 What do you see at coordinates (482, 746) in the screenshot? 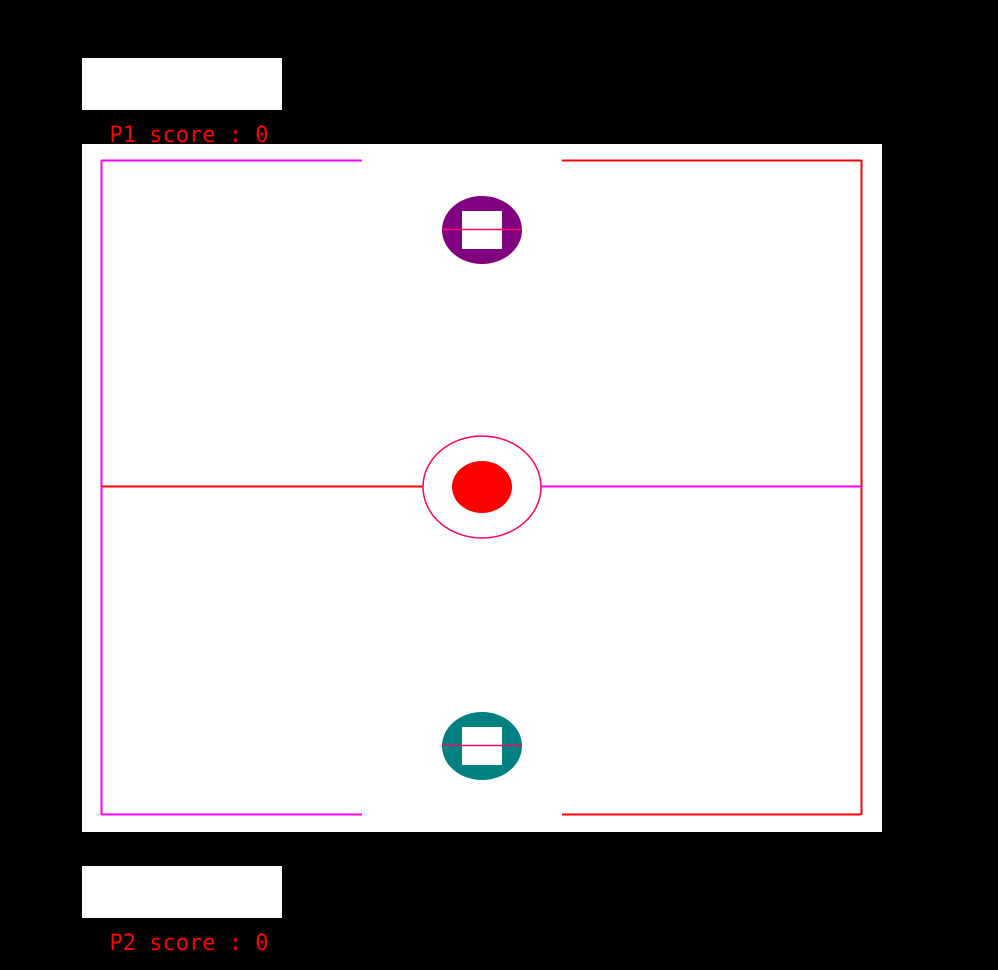
I see `p2-mallet` at bounding box center [482, 746].